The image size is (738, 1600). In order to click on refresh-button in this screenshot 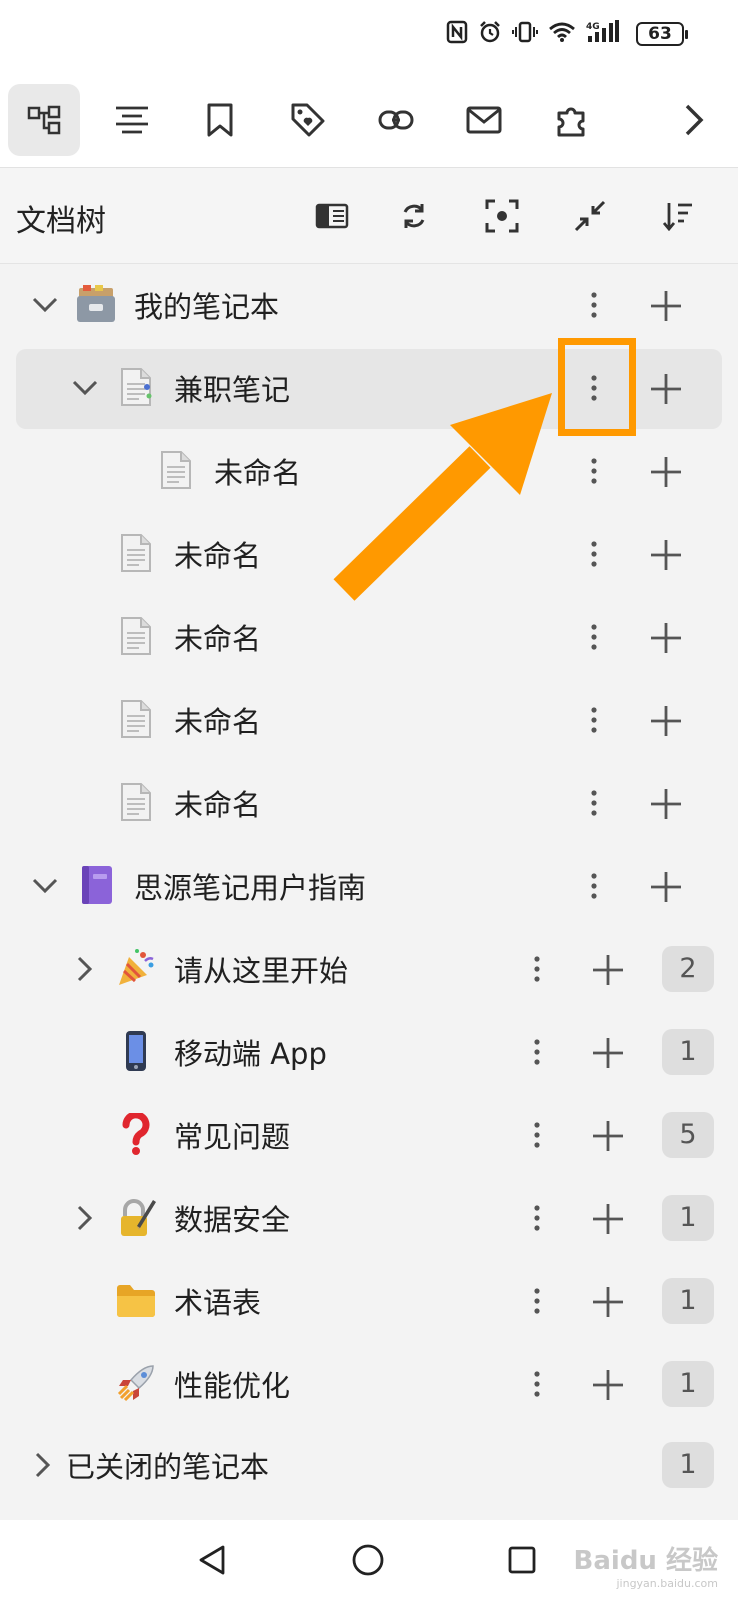, I will do `click(414, 216)`.